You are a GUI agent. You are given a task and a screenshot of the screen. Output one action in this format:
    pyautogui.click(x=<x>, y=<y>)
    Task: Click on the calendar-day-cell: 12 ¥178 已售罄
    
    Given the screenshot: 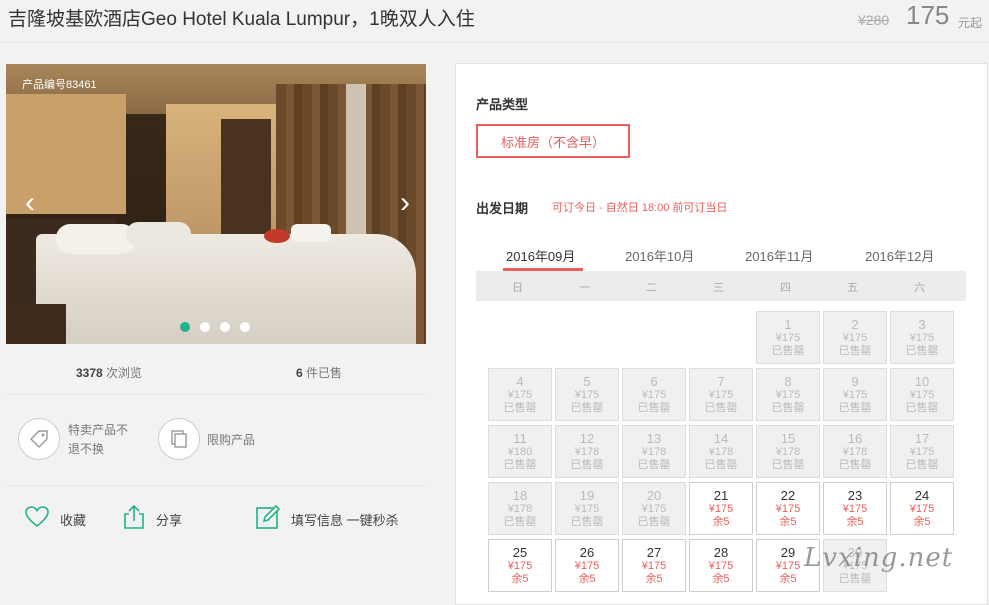 What is the action you would take?
    pyautogui.click(x=587, y=451)
    